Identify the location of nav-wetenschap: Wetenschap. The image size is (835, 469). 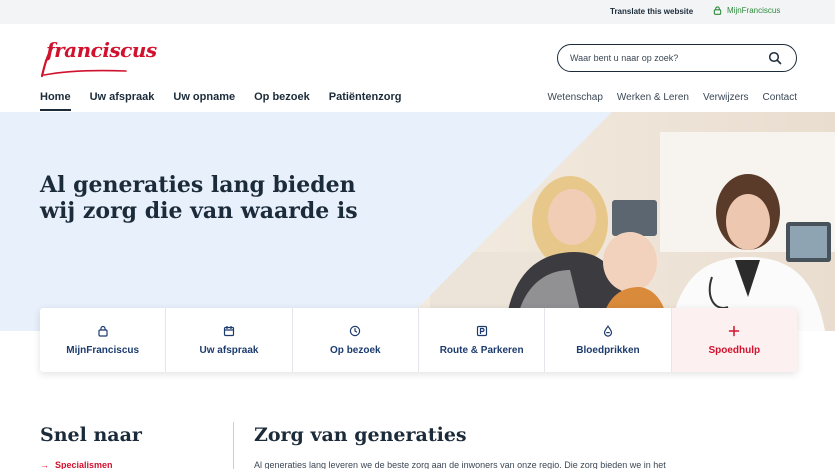
(574, 97).